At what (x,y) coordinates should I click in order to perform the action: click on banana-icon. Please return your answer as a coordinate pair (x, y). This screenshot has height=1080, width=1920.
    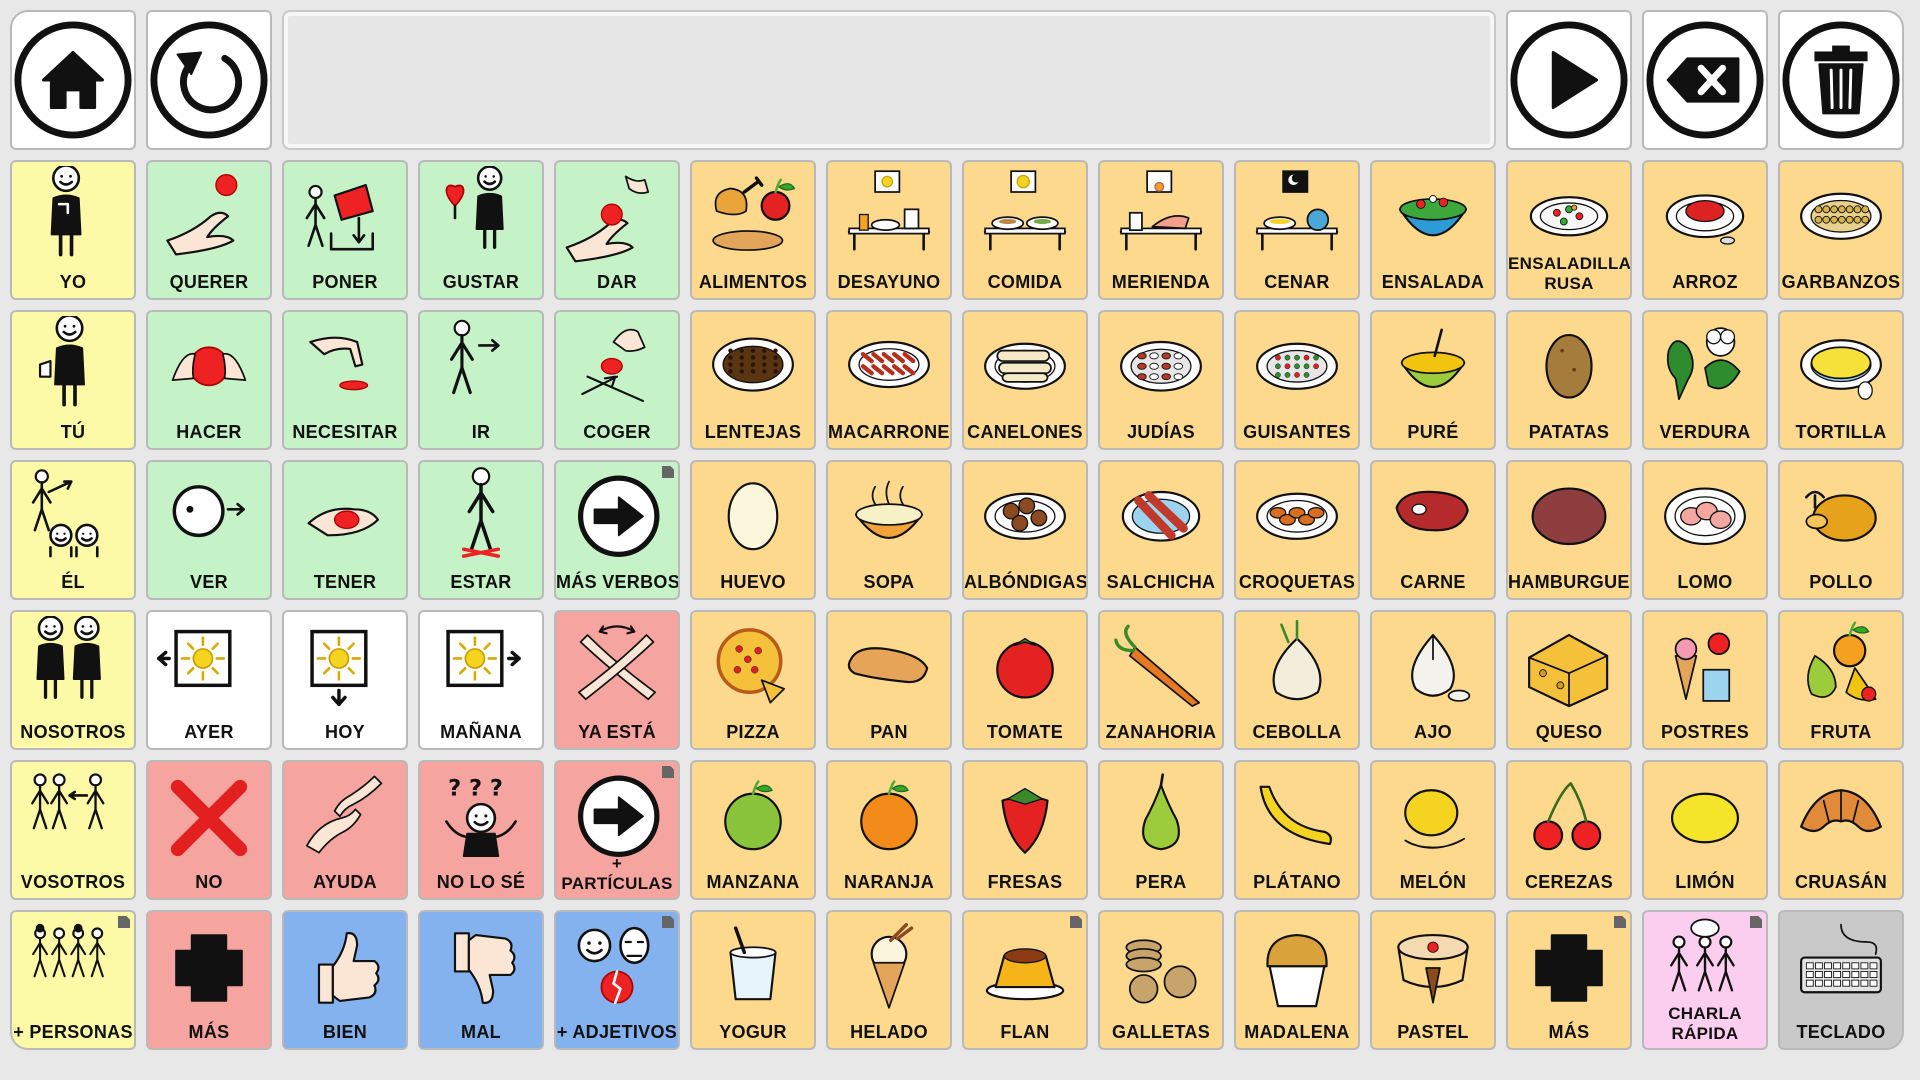
    Looking at the image, I should click on (1295, 815).